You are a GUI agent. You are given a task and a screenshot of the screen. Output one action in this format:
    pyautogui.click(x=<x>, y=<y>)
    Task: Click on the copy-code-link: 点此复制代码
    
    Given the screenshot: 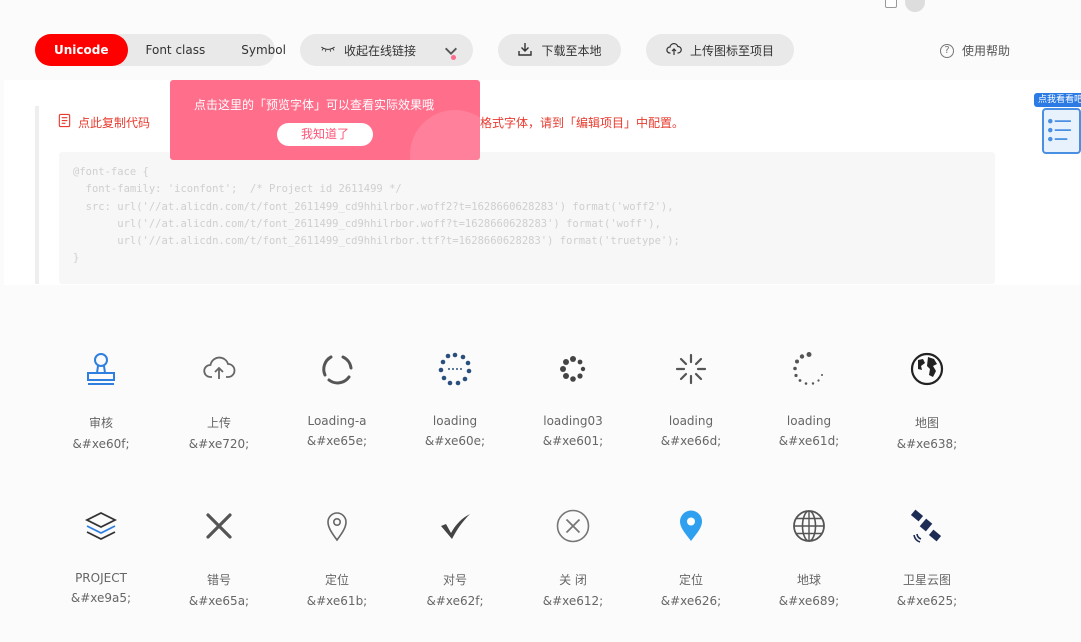 What is the action you would take?
    pyautogui.click(x=103, y=122)
    